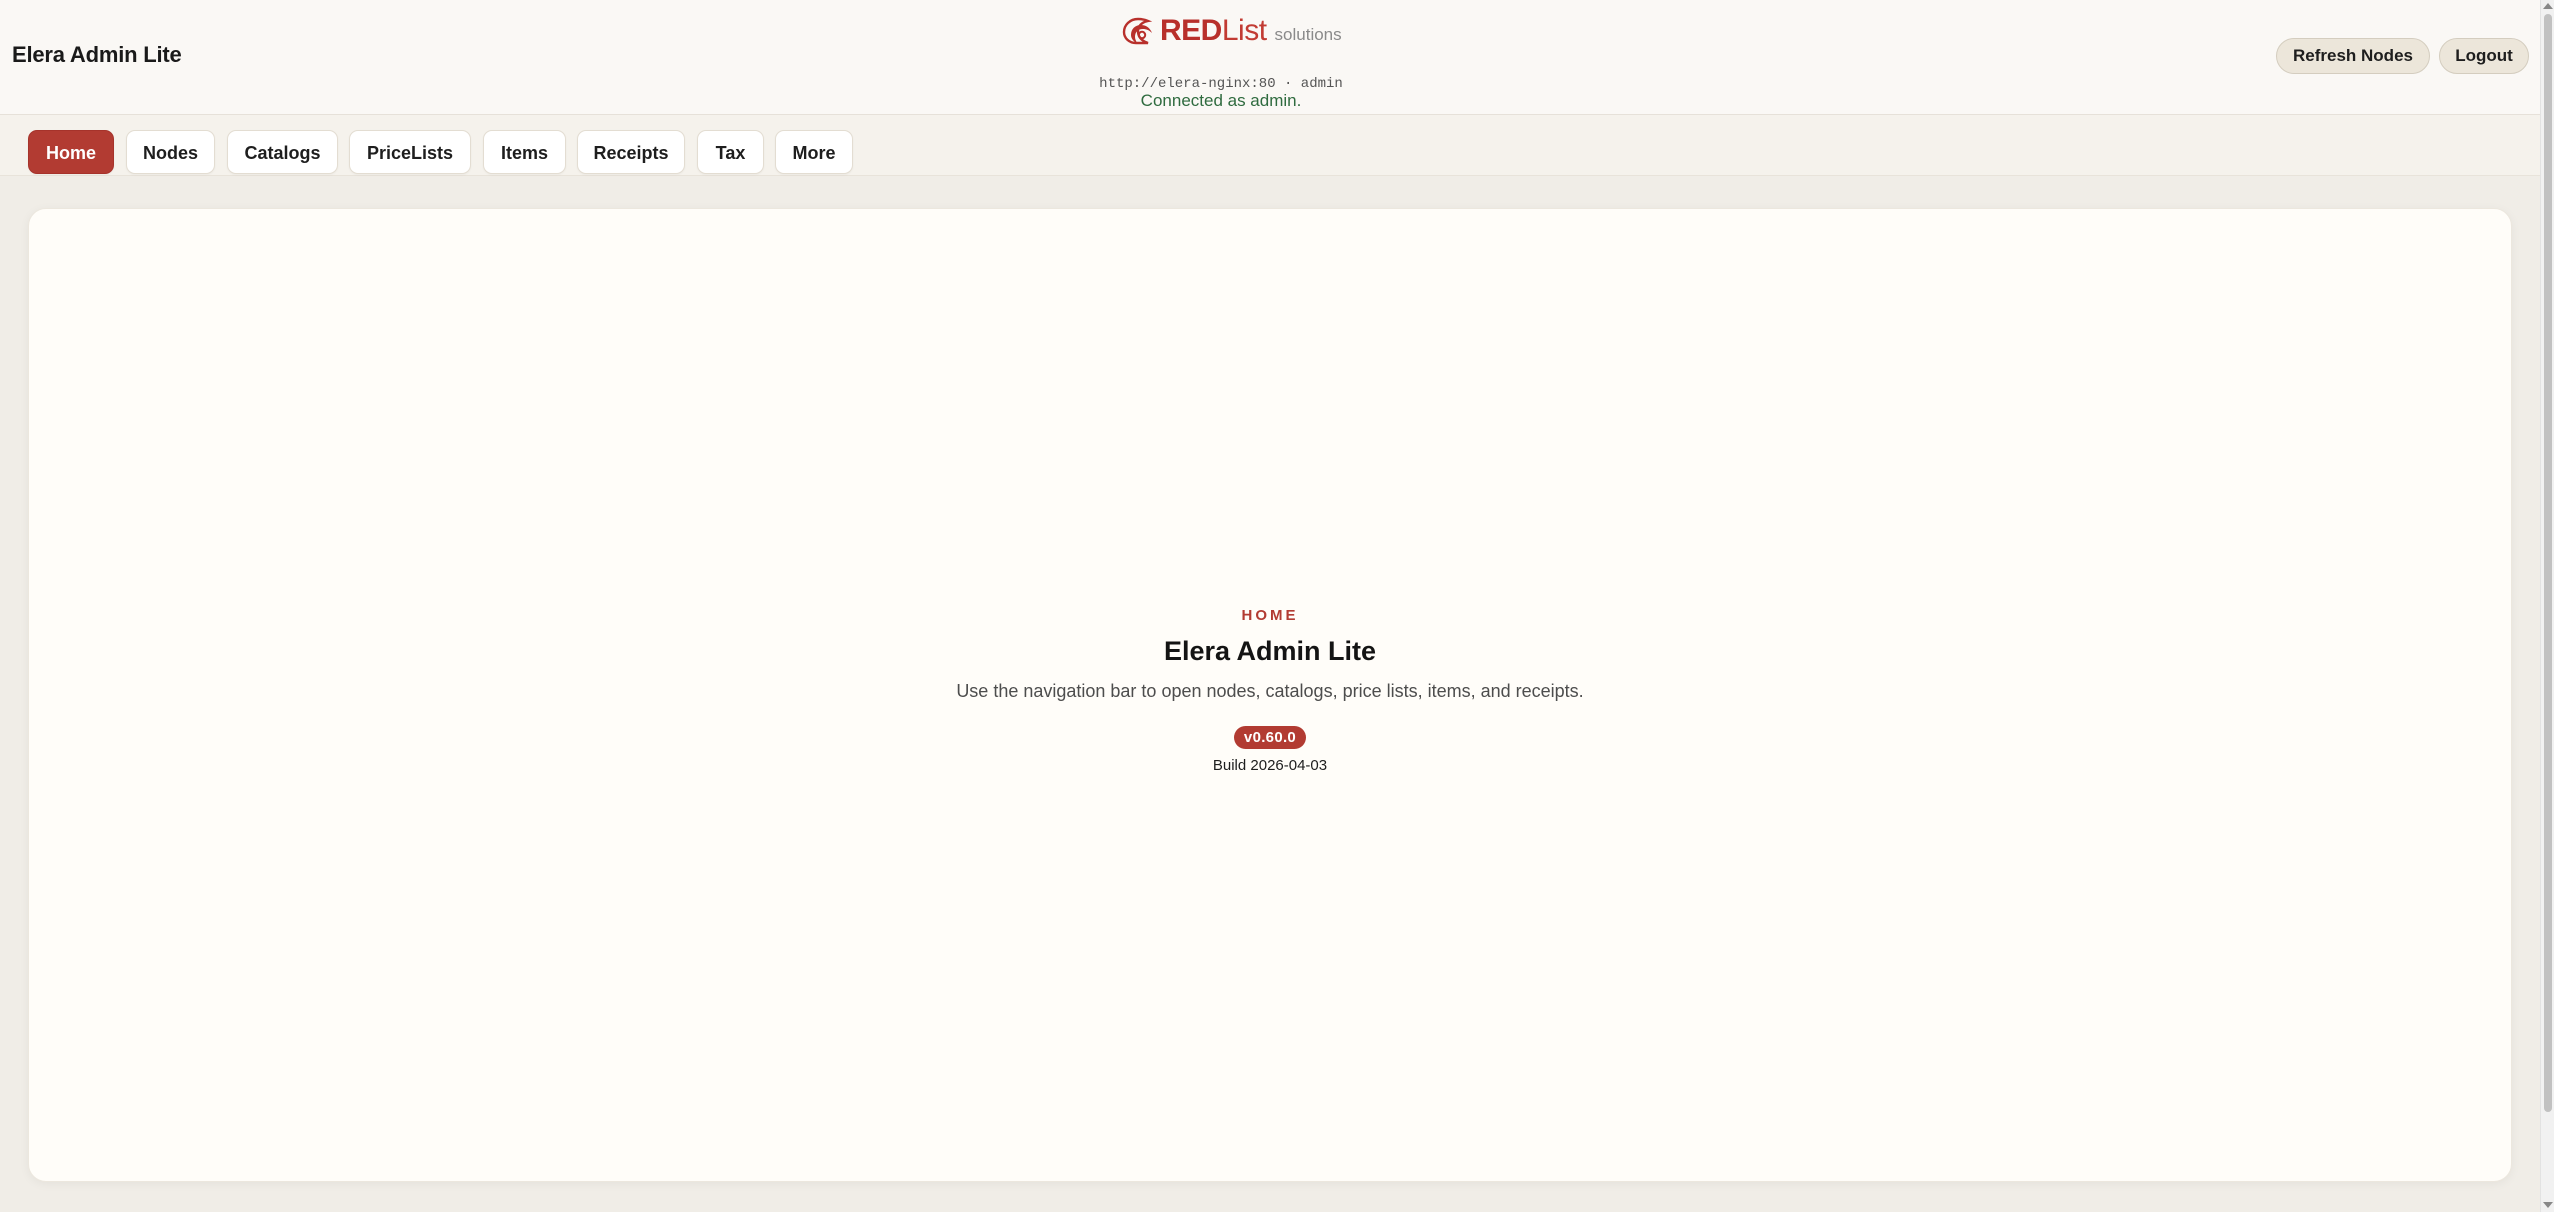  What do you see at coordinates (1270, 615) in the screenshot?
I see `section-eyebrow: HOME` at bounding box center [1270, 615].